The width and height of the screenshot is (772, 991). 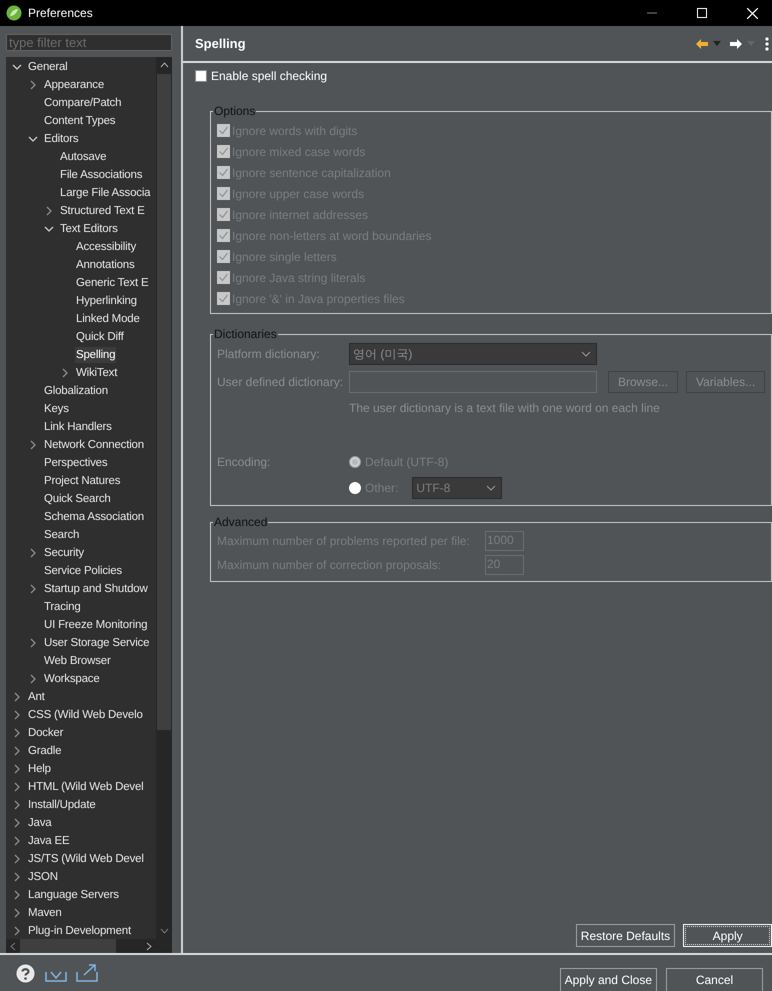 What do you see at coordinates (626, 935) in the screenshot?
I see `button: Restore Defaults` at bounding box center [626, 935].